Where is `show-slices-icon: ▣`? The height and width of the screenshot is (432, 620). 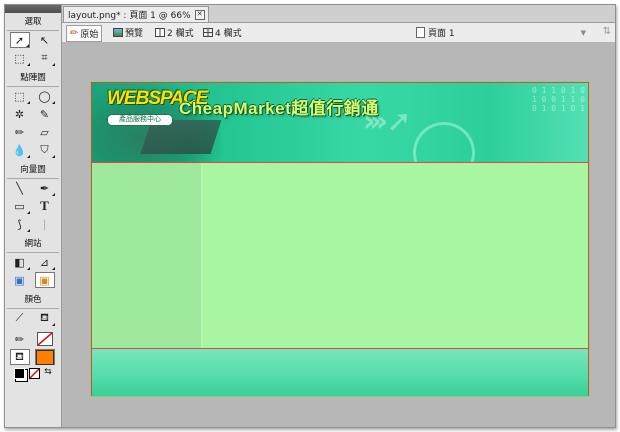 show-slices-icon: ▣ is located at coordinates (44, 280).